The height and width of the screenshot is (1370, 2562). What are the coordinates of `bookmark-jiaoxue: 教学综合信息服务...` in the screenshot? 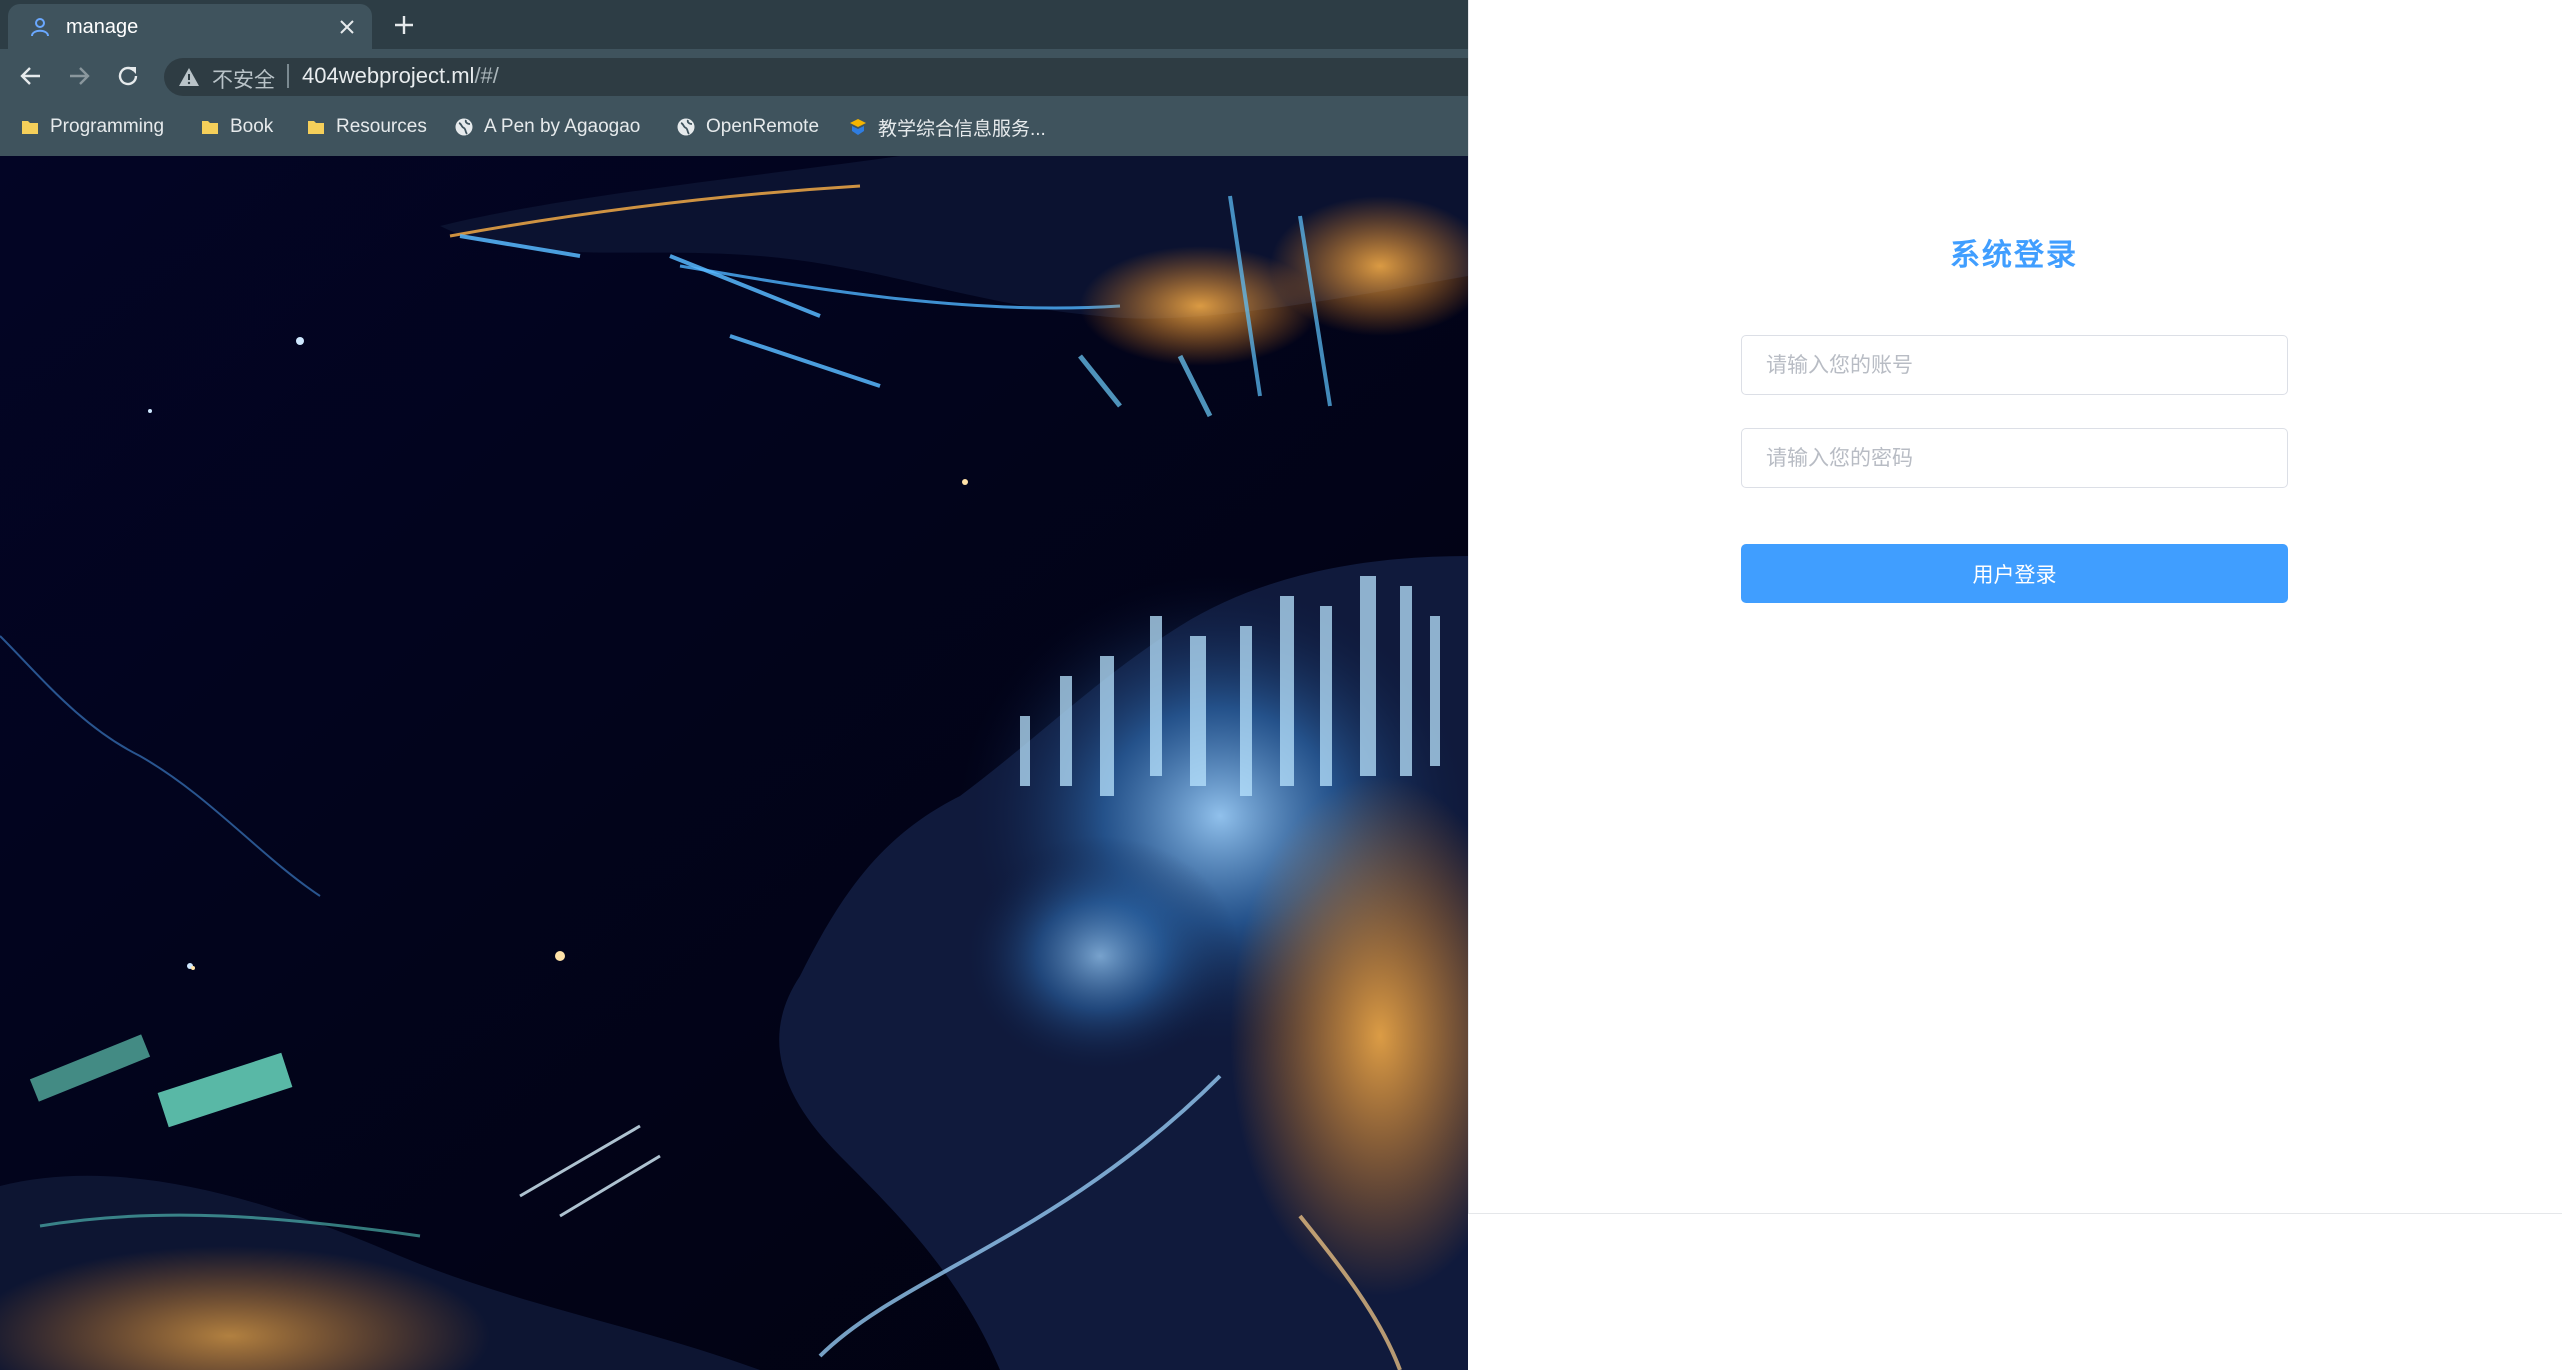 It's located at (947, 127).